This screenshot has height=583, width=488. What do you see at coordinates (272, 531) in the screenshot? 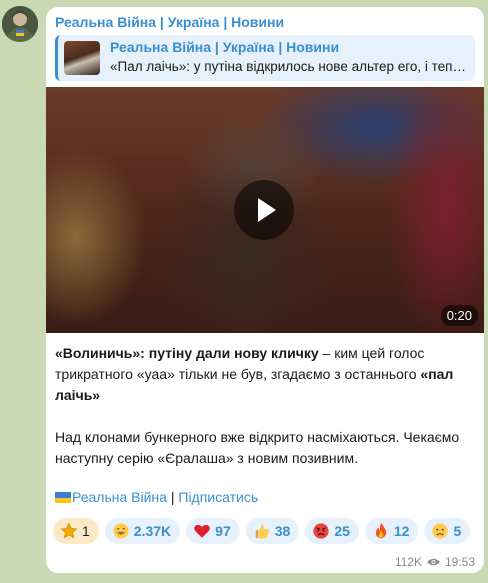
I see `reaction-thumbs-up: 38` at bounding box center [272, 531].